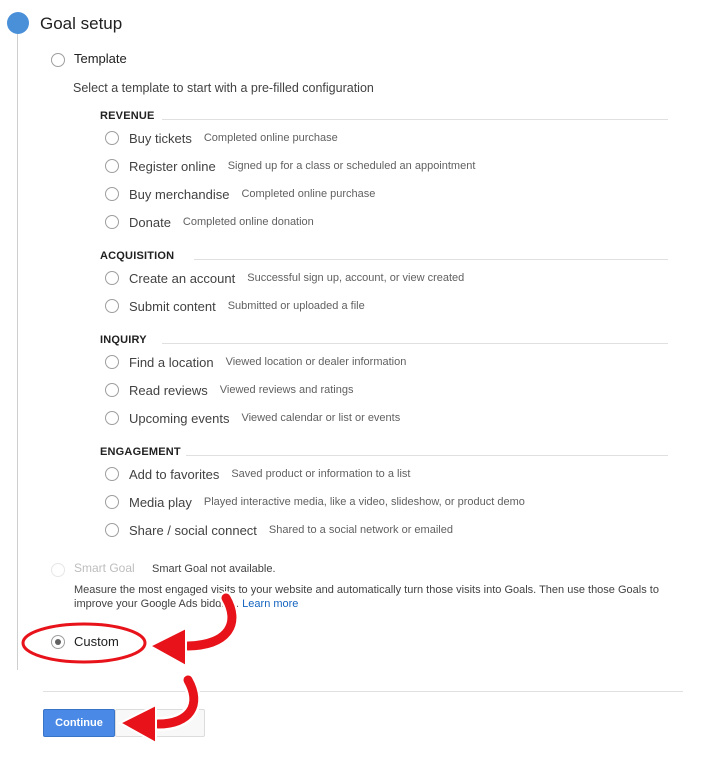  I want to click on arrow-to-continue-icon, so click(159, 709).